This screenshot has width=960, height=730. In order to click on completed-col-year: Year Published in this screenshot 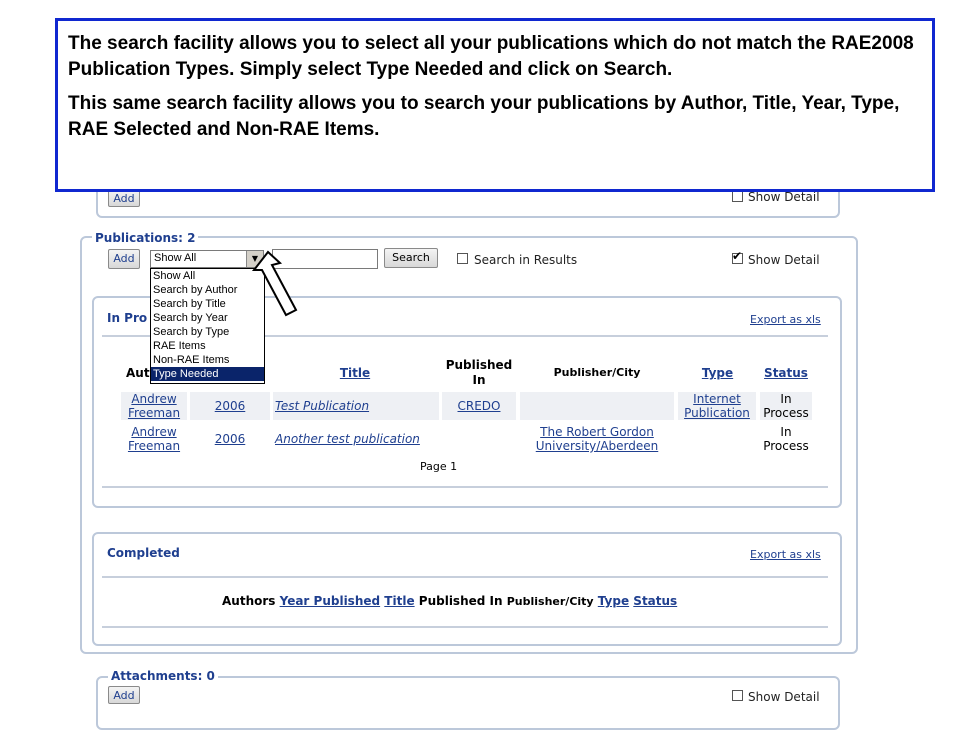, I will do `click(330, 601)`.